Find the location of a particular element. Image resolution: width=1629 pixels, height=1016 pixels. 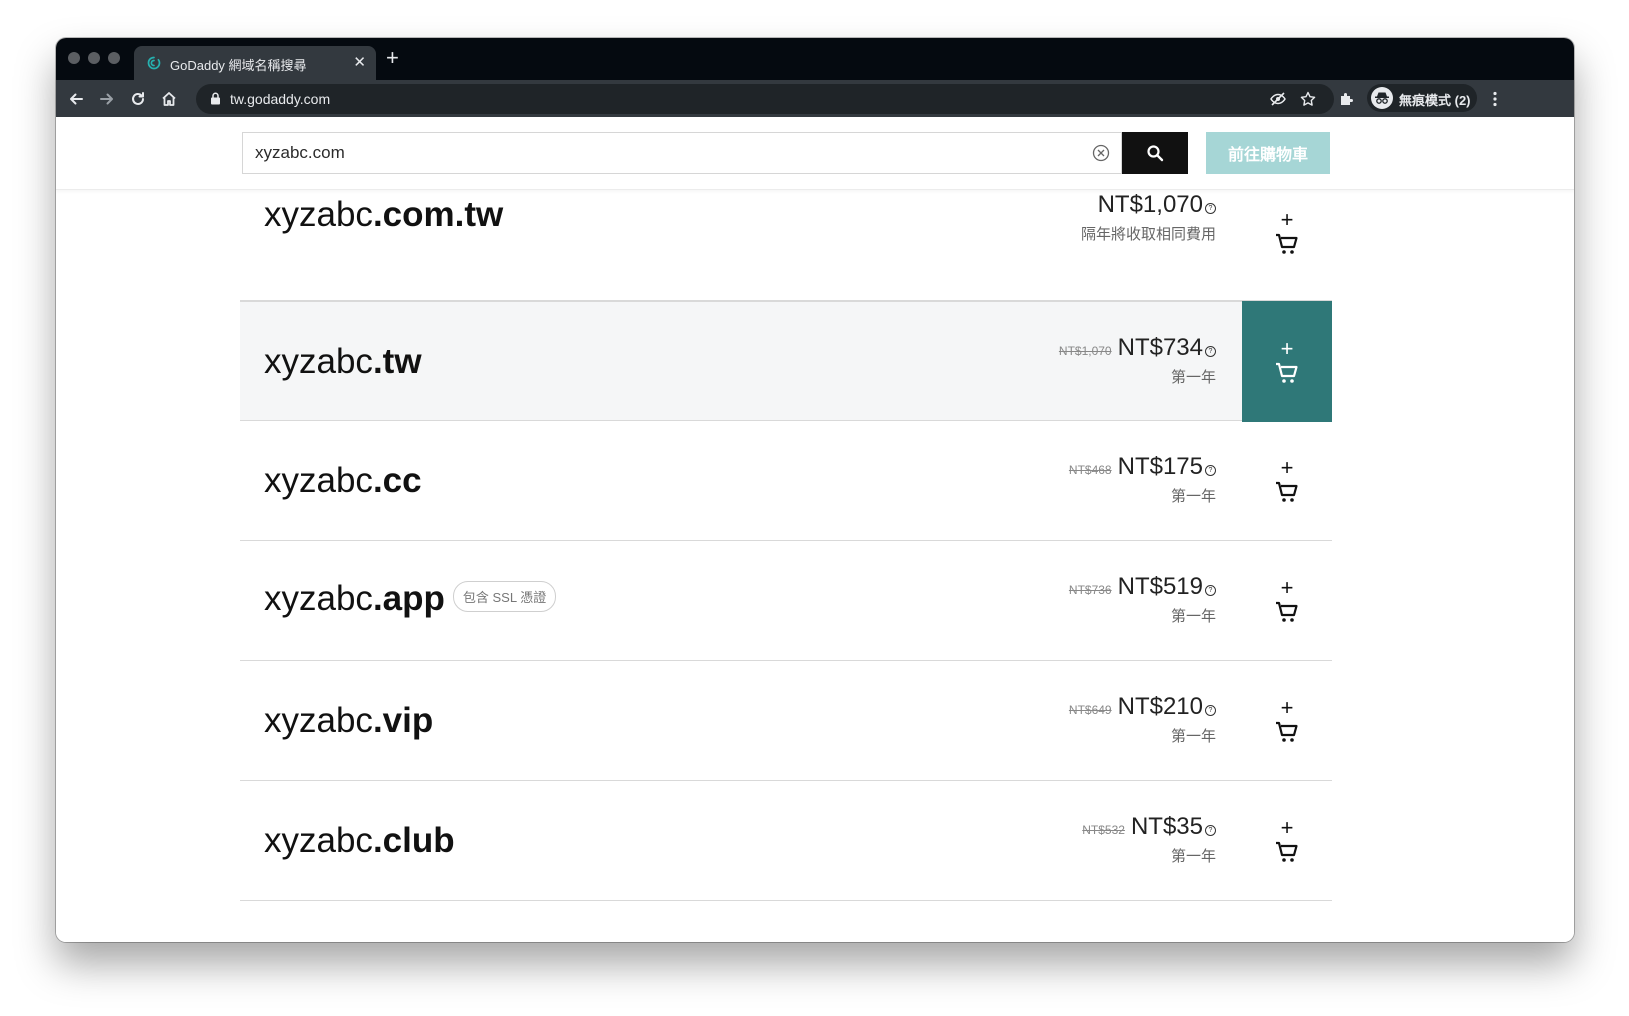

result-row: xyzabc.app 包含 SSL 憑證 NT$736 NT$519? 第一年 + is located at coordinates (786, 601).